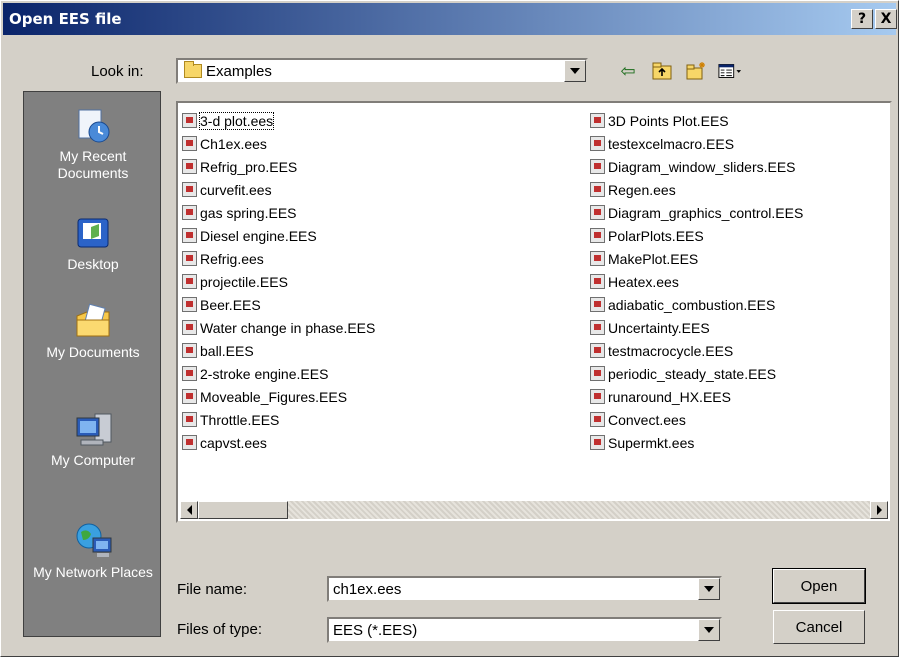  I want to click on file-item: PolarPlots.EES, so click(696, 235).